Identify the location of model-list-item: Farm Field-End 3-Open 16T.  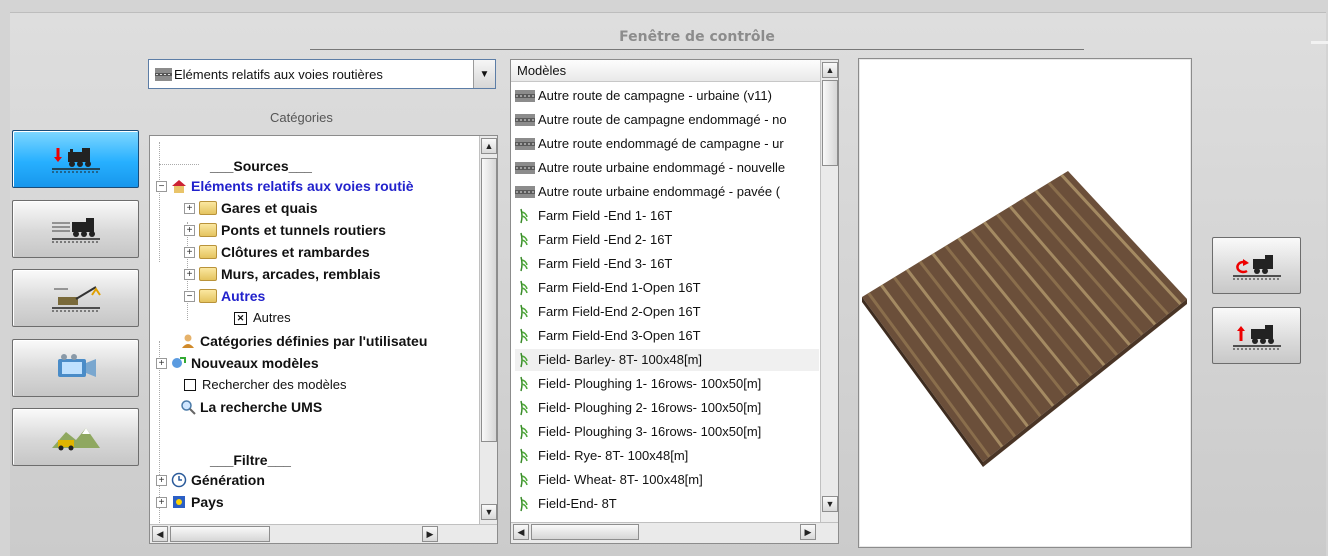
(667, 336).